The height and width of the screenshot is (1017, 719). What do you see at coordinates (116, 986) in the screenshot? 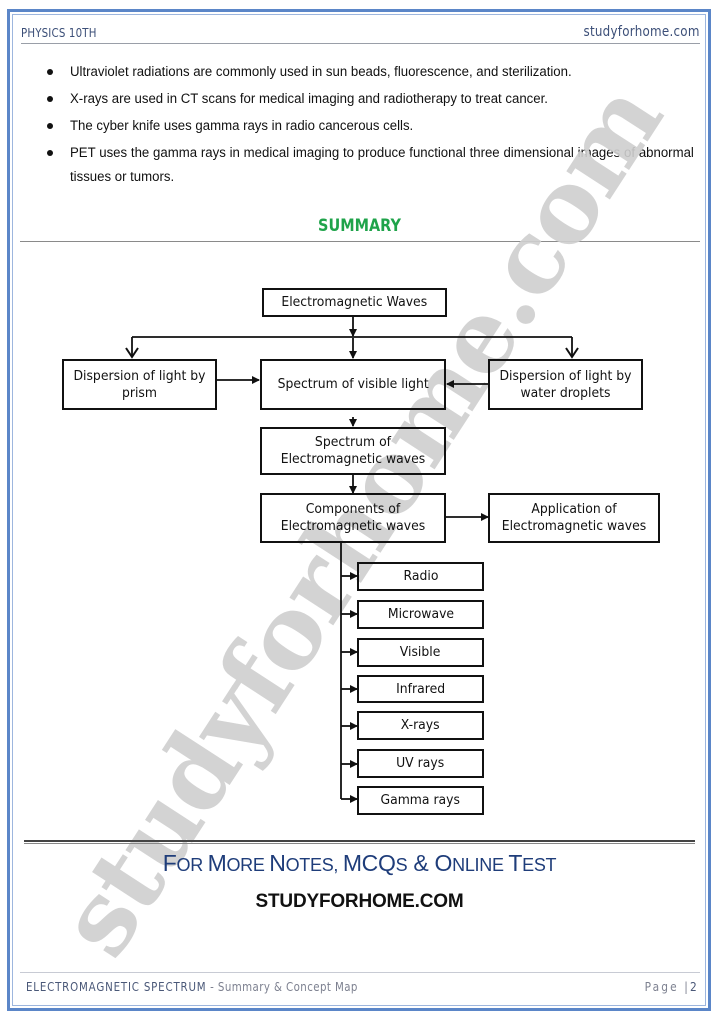
I see `footer-chapter-title: ELECTROMAGNETIC SPECTRUM` at bounding box center [116, 986].